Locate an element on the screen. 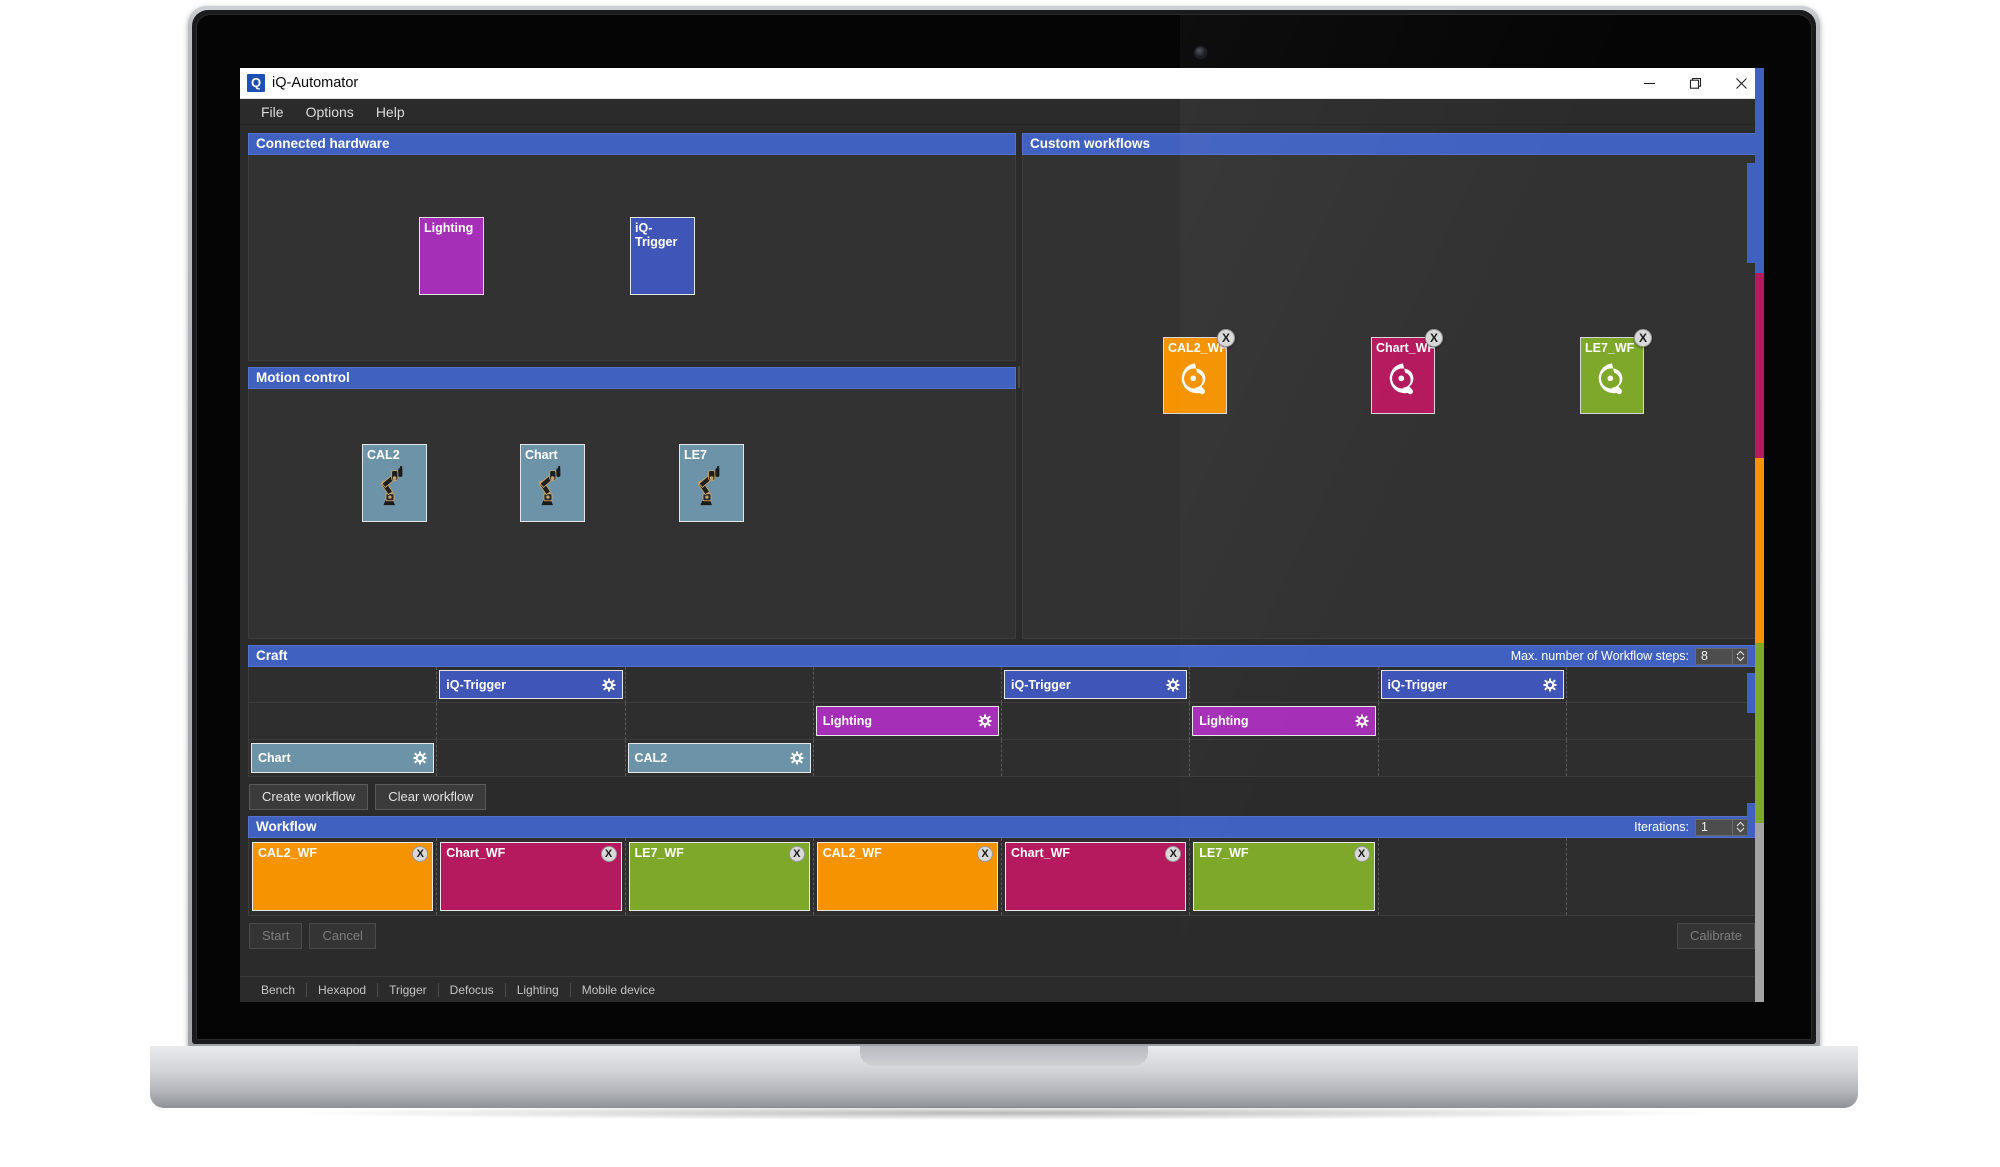  max-steps-spin-buttons is located at coordinates (1739, 656).